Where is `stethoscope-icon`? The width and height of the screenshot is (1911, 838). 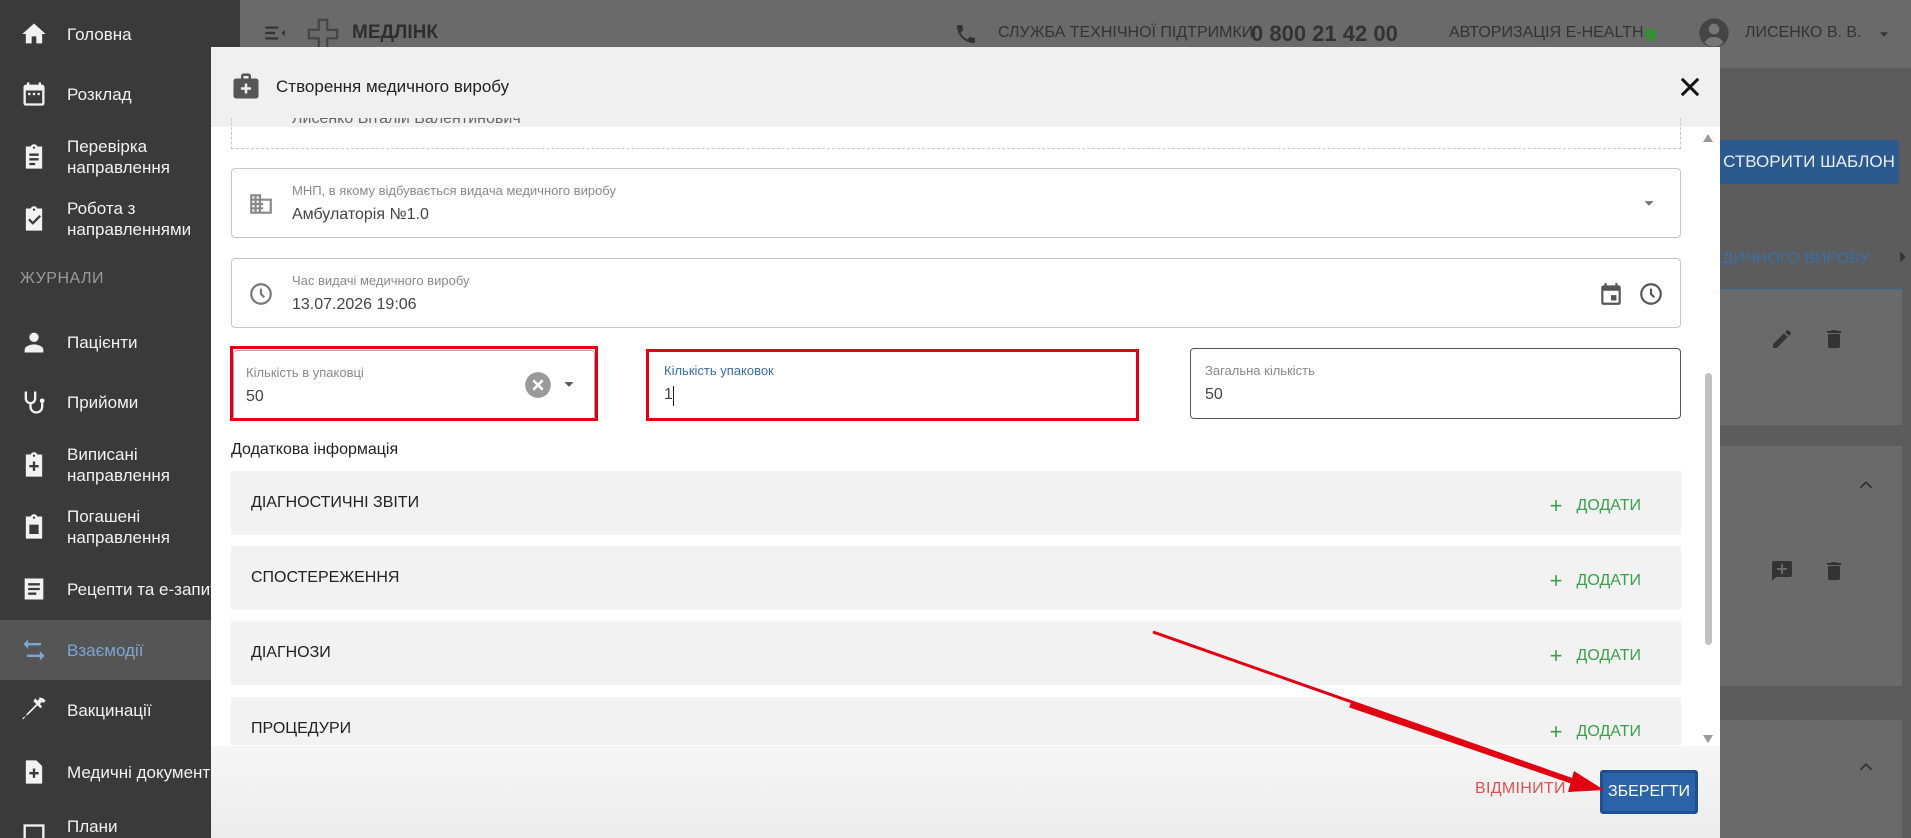
stethoscope-icon is located at coordinates (34, 402).